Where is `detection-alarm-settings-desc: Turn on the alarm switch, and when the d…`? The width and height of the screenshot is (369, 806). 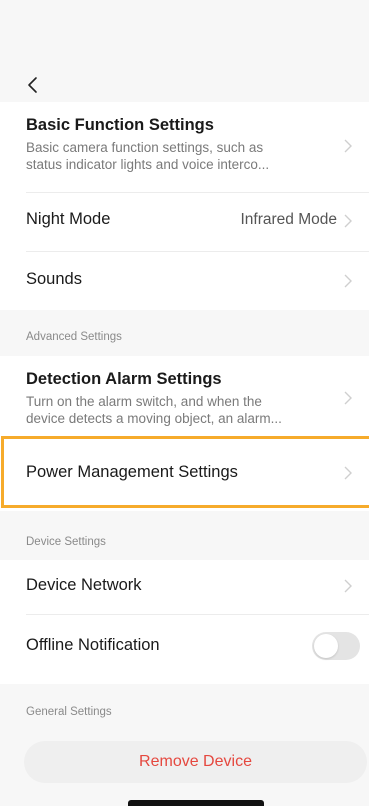 detection-alarm-settings-desc: Turn on the alarm switch, and when the d… is located at coordinates (176, 410).